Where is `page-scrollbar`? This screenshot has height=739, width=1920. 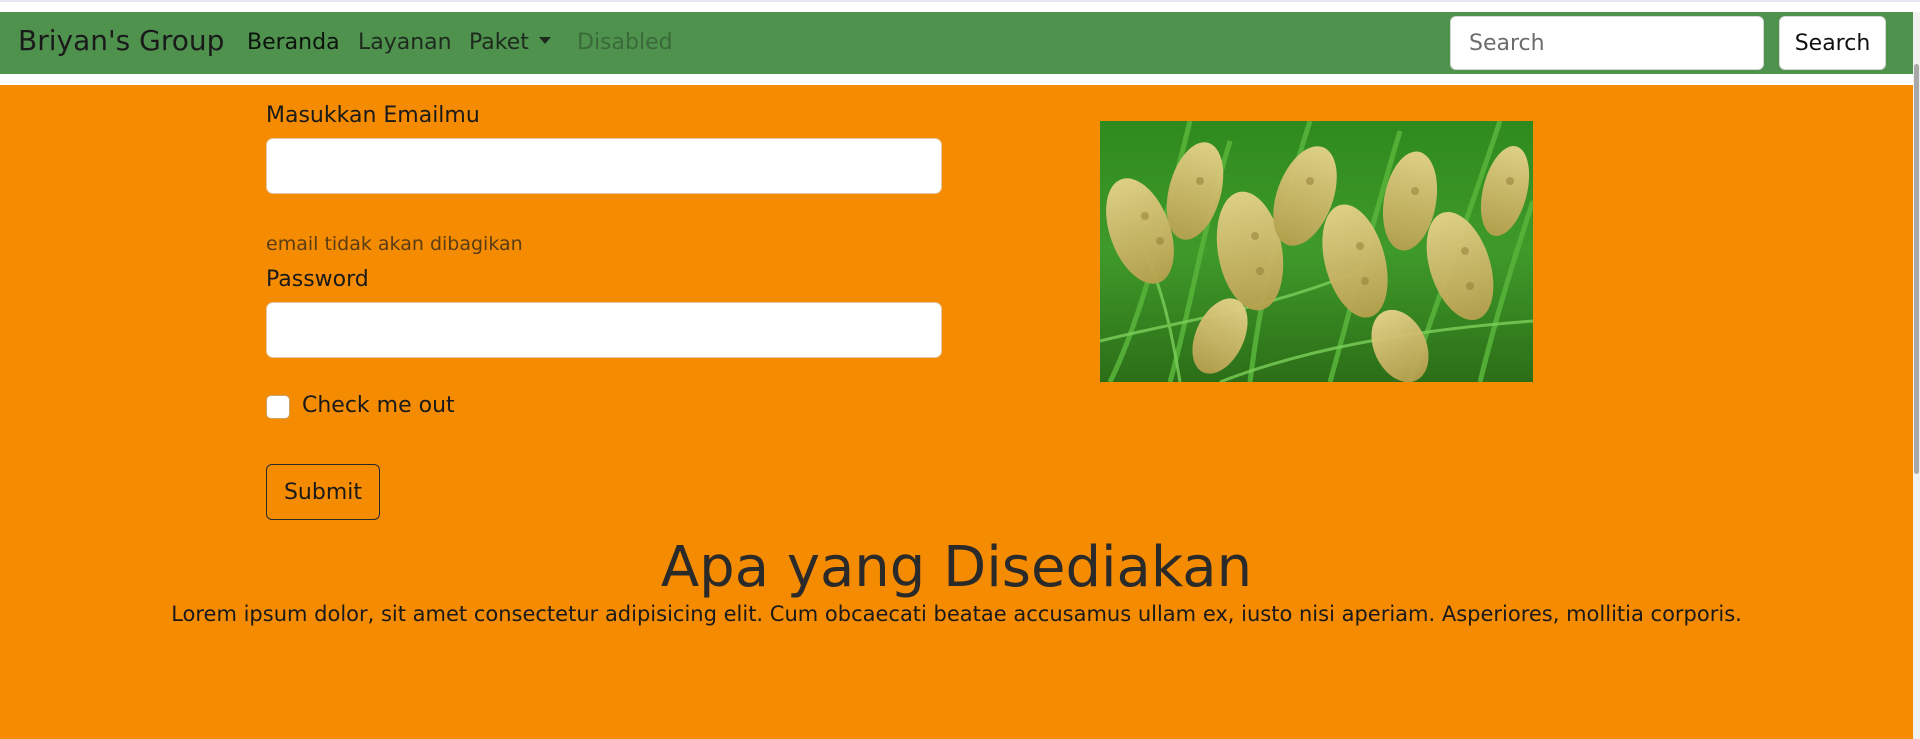
page-scrollbar is located at coordinates (1916, 375).